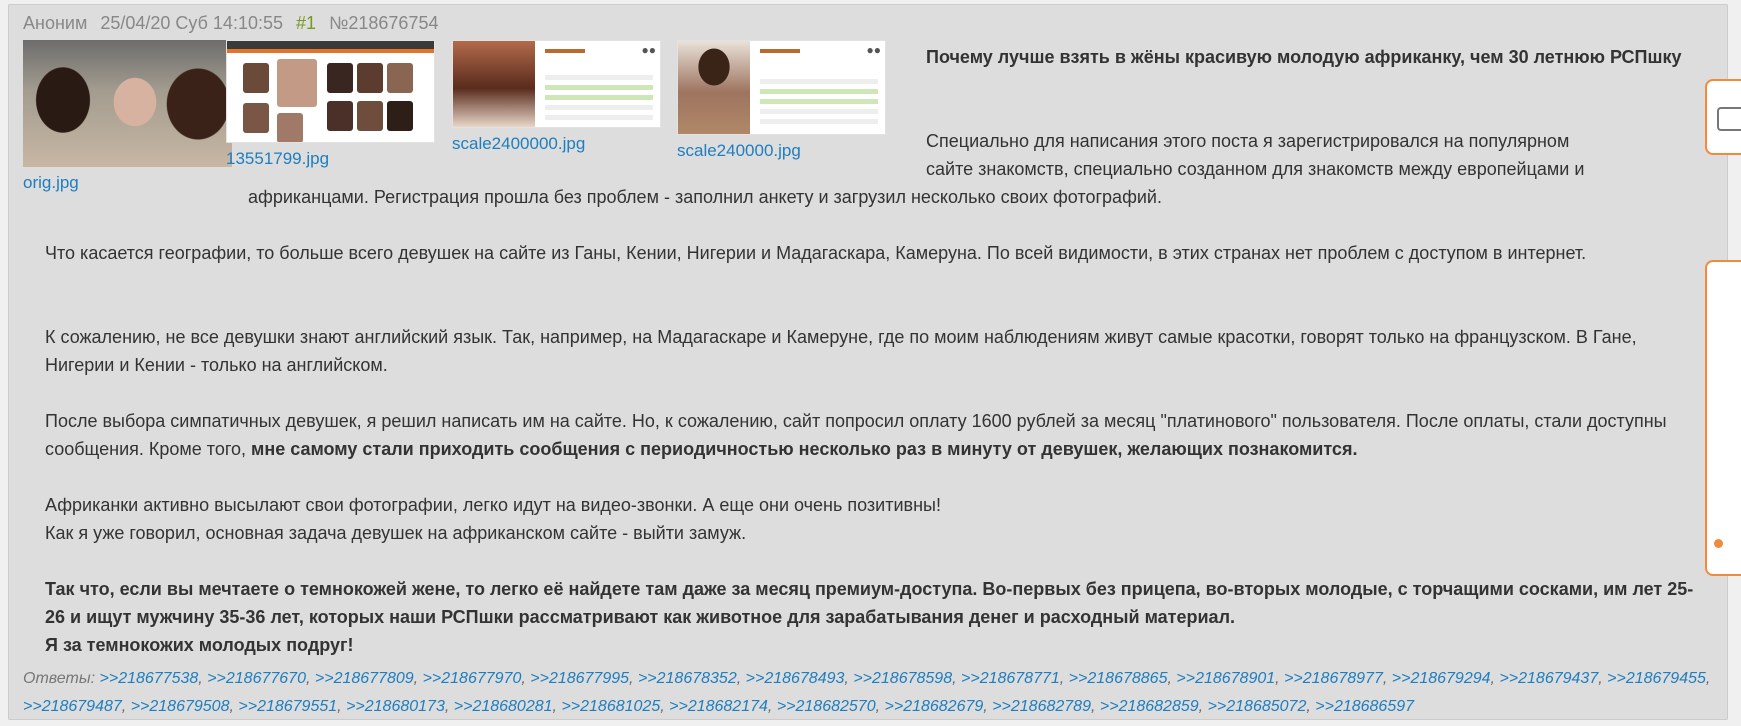  I want to click on orange-dot-icon, so click(1718, 543).